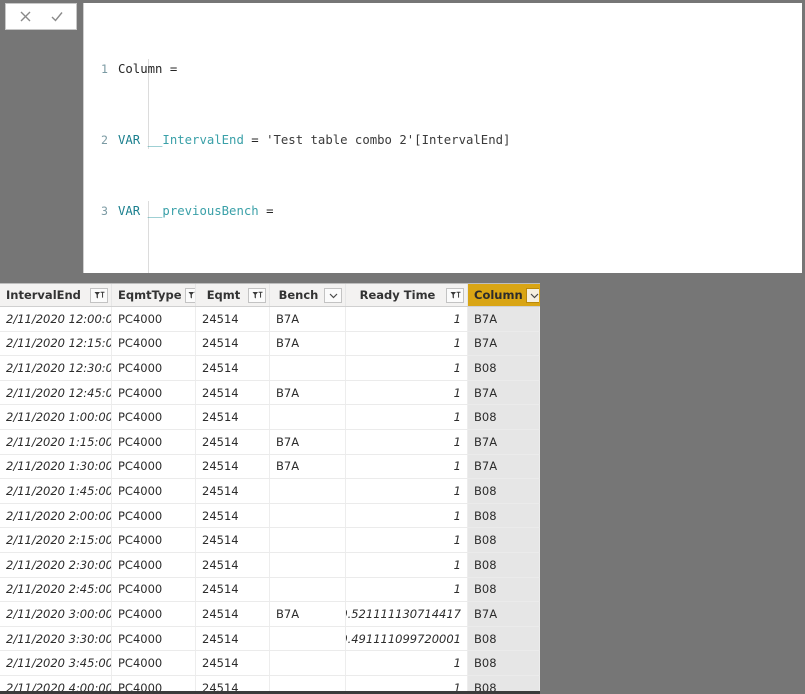 This screenshot has height=694, width=805. Describe the element at coordinates (56, 638) in the screenshot. I see `cell-intervalend: 2/11/2020 3:30:00 AM` at that location.